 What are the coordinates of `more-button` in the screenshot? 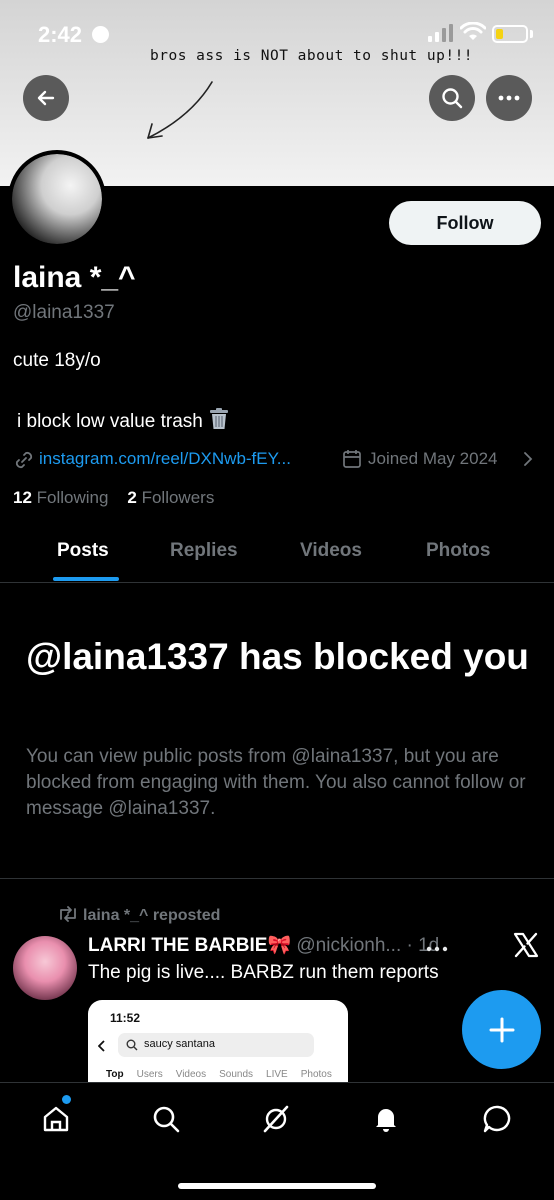 It's located at (509, 98).